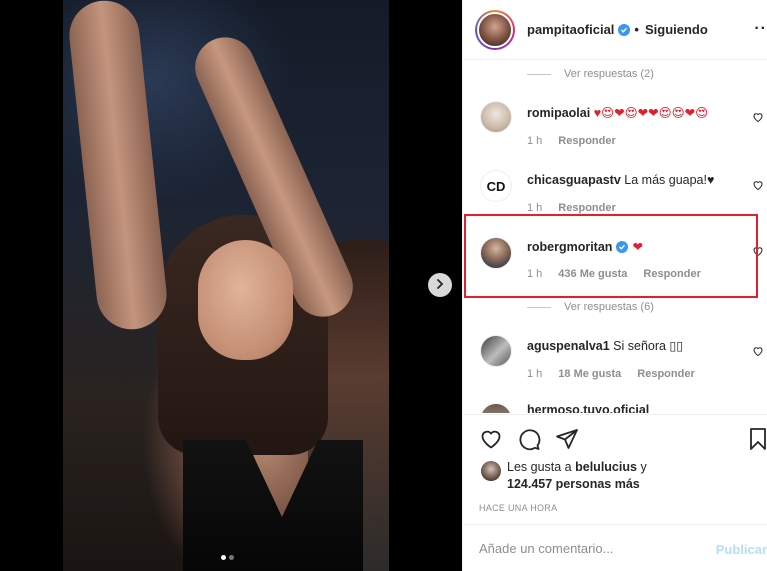  Describe the element at coordinates (231, 557) in the screenshot. I see `carousel-dot` at that location.